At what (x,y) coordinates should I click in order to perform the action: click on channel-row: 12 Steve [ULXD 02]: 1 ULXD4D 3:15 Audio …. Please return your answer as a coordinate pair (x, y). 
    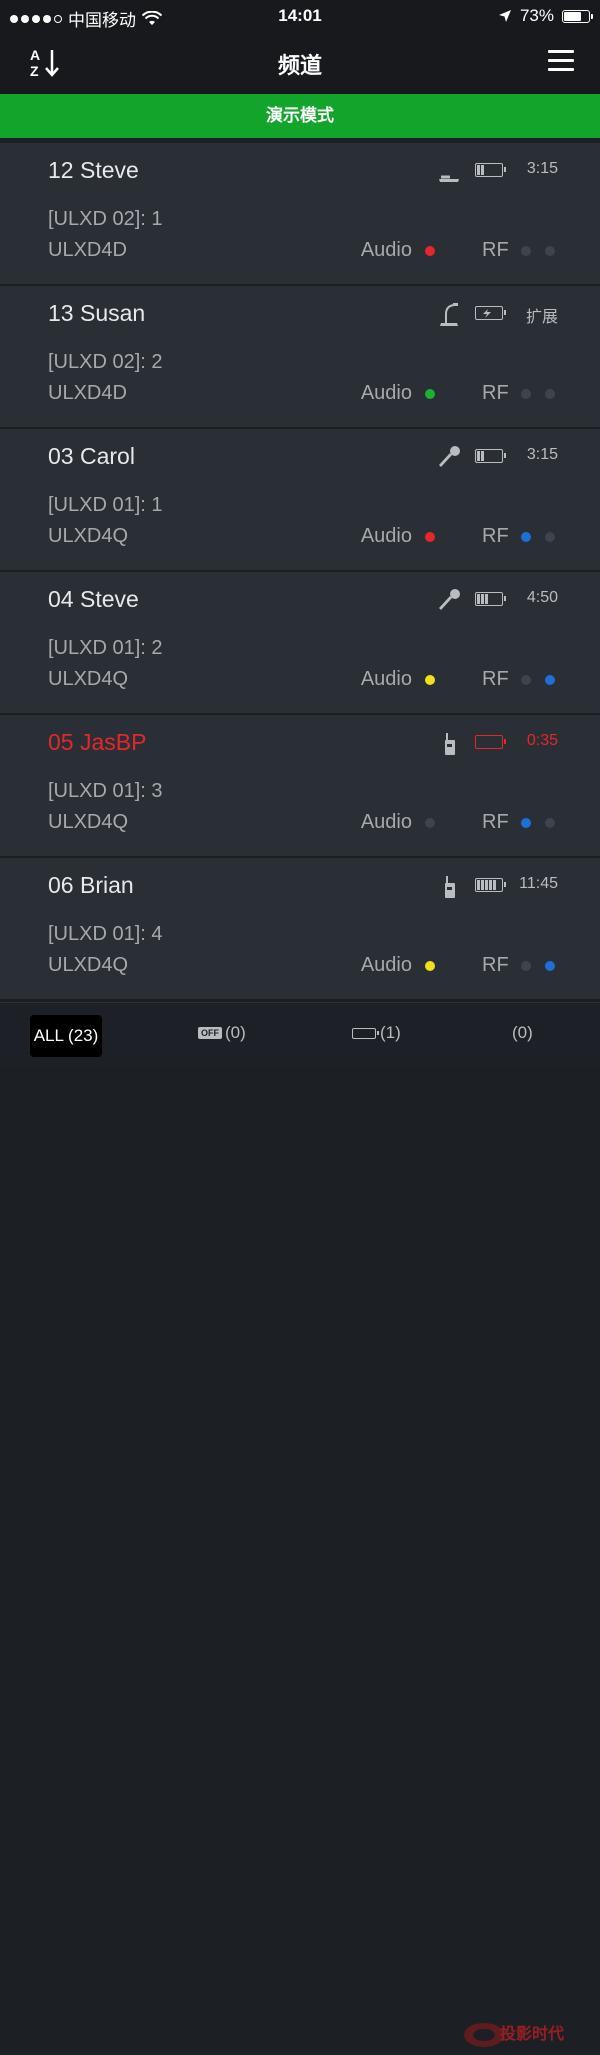
    Looking at the image, I should click on (300, 214).